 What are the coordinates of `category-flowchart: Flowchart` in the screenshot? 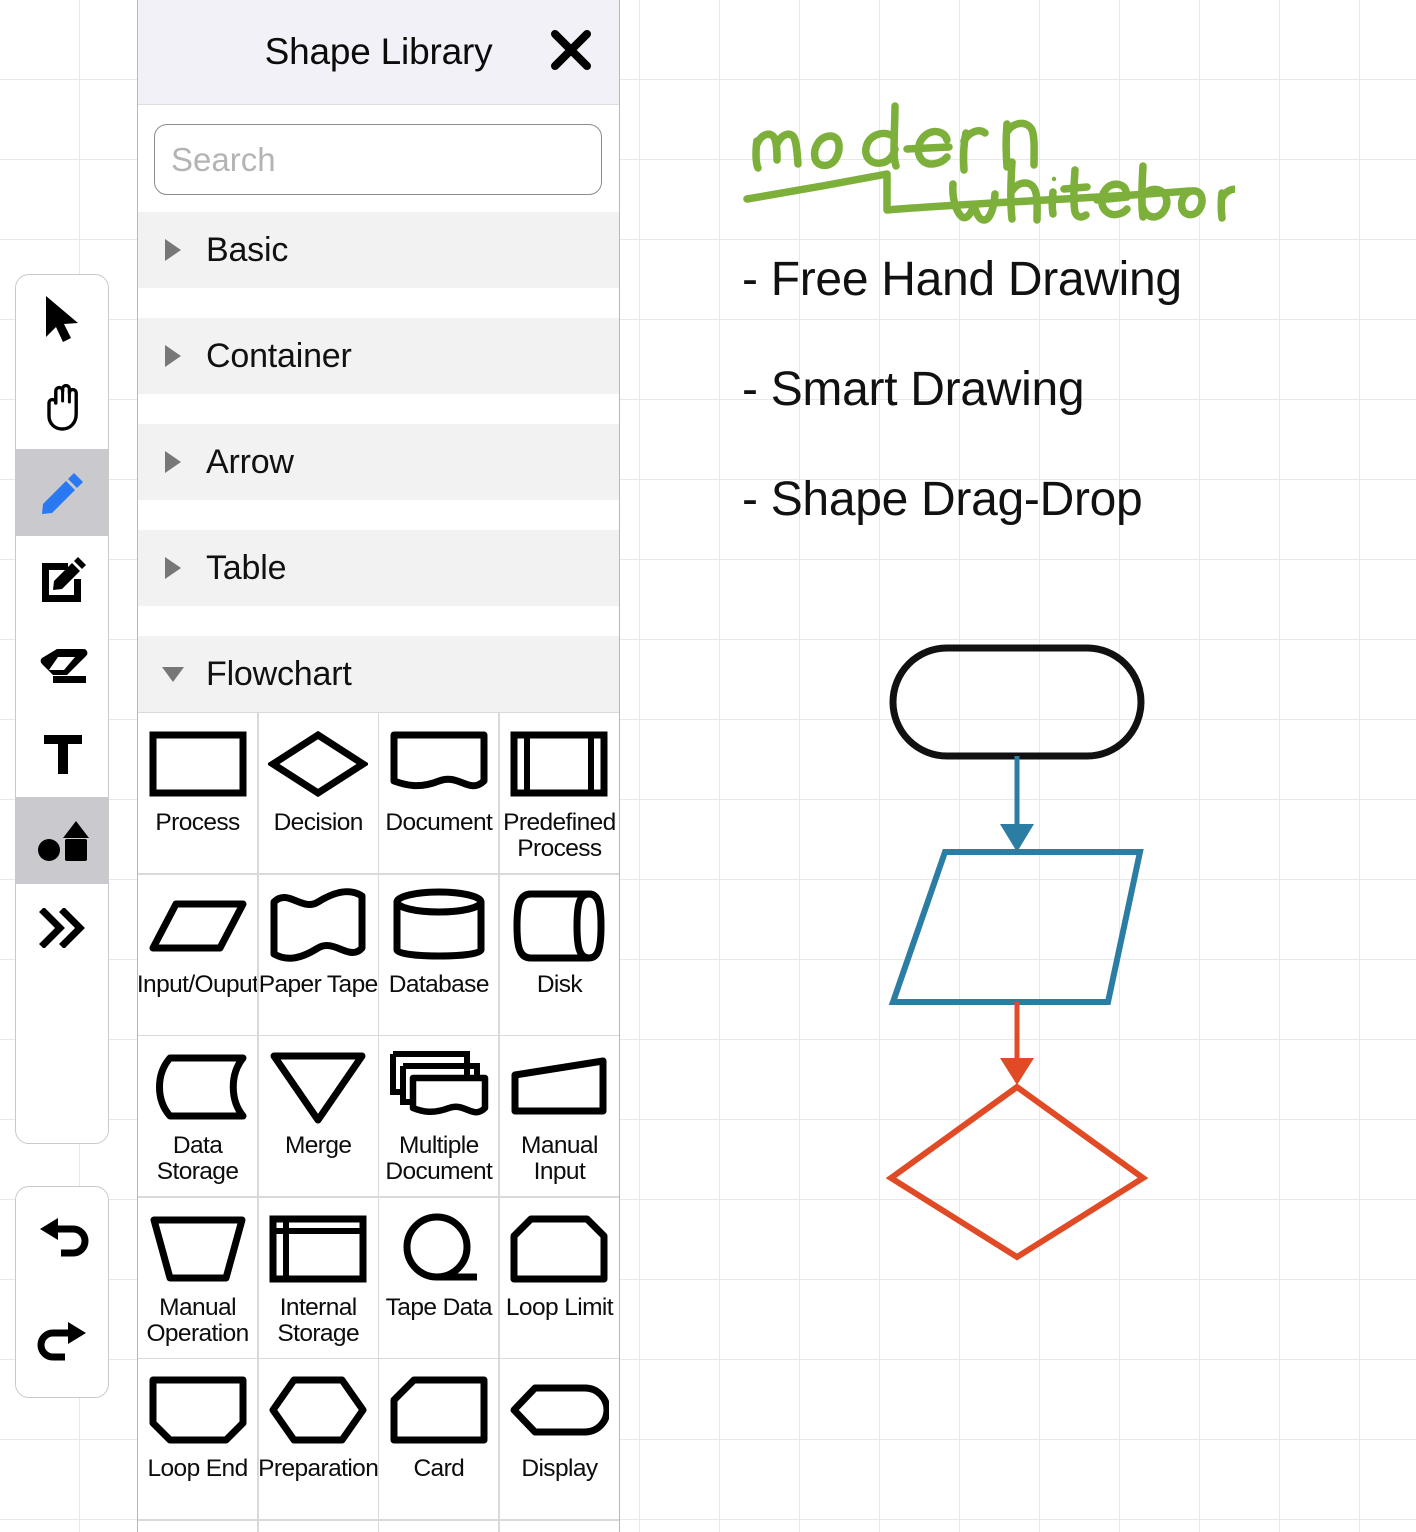 It's located at (378, 674).